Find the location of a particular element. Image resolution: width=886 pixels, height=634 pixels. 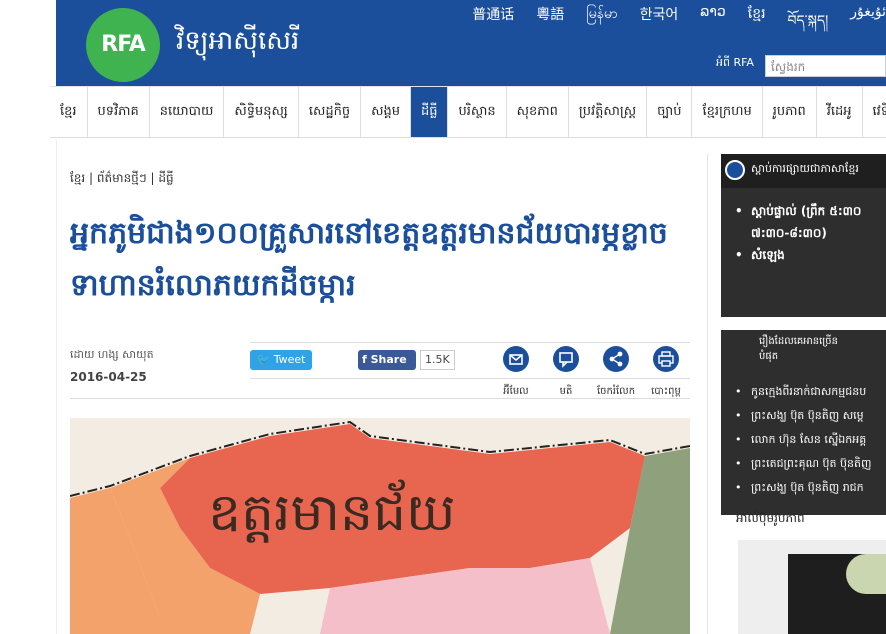

breadcrumb: ខ្មែរ | ព័ត៌មានថ្មីៗ | ដីធ្លី is located at coordinates (122, 179).